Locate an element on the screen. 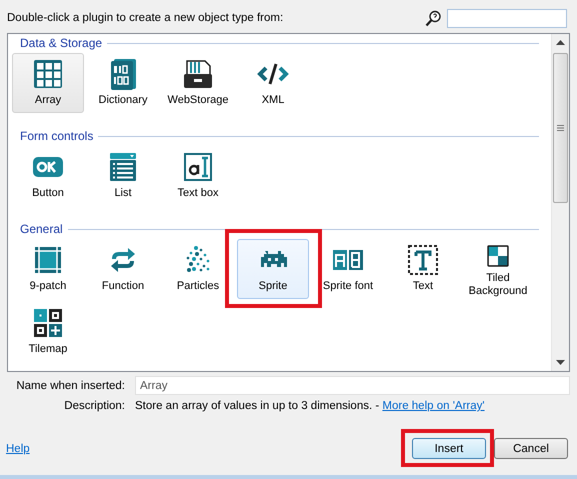 Image resolution: width=577 pixels, height=479 pixels. plugin-item: Function is located at coordinates (123, 269).